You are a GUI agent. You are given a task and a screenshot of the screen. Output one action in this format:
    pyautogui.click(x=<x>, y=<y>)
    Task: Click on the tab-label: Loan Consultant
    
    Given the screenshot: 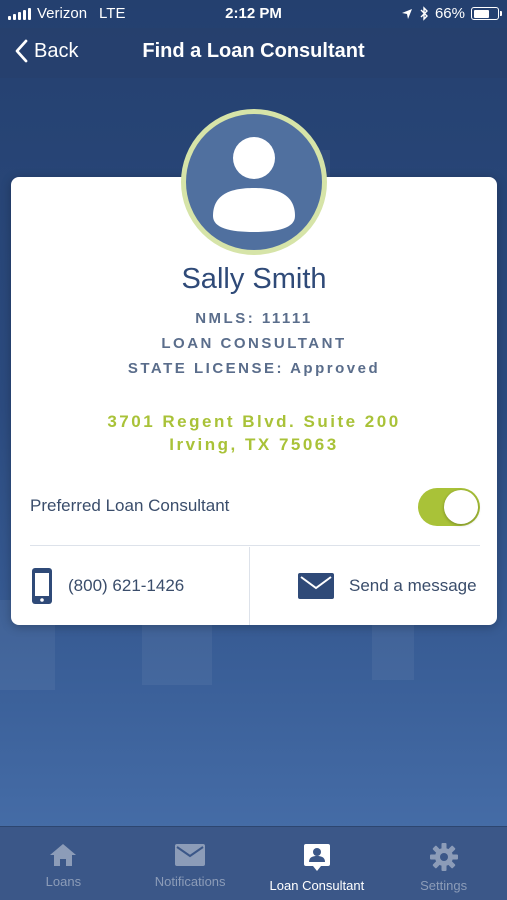 What is the action you would take?
    pyautogui.click(x=317, y=885)
    